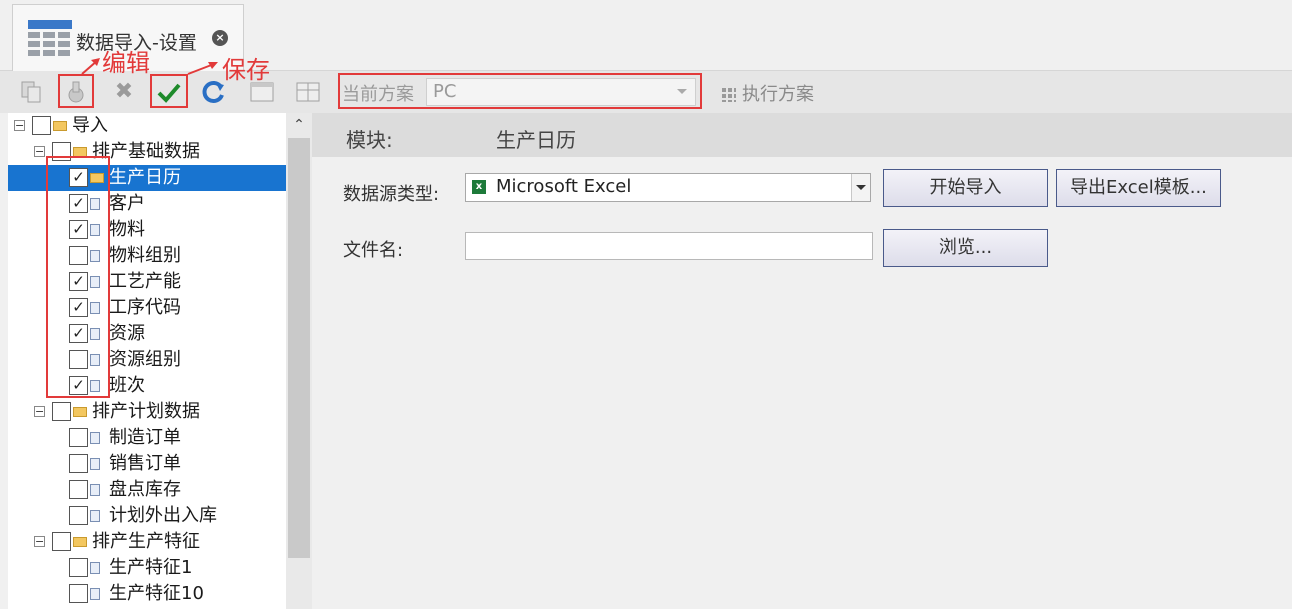 The height and width of the screenshot is (609, 1292). What do you see at coordinates (561, 92) in the screenshot?
I see `scheme-dropdown: PC` at bounding box center [561, 92].